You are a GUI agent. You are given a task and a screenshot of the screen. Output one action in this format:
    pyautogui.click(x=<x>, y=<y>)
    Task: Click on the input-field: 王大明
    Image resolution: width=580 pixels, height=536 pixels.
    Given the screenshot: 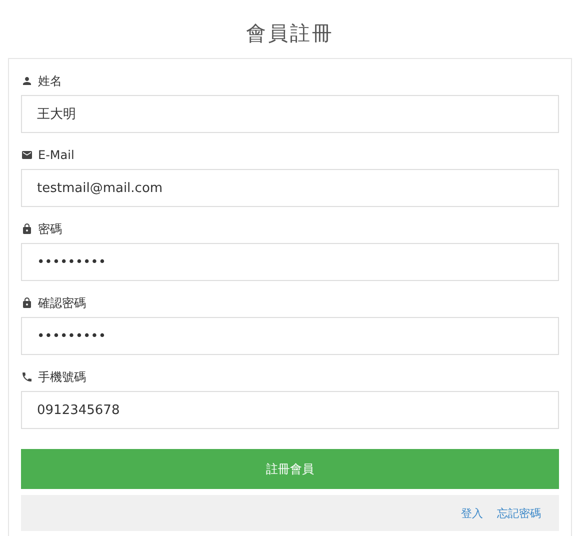 What is the action you would take?
    pyautogui.click(x=290, y=114)
    